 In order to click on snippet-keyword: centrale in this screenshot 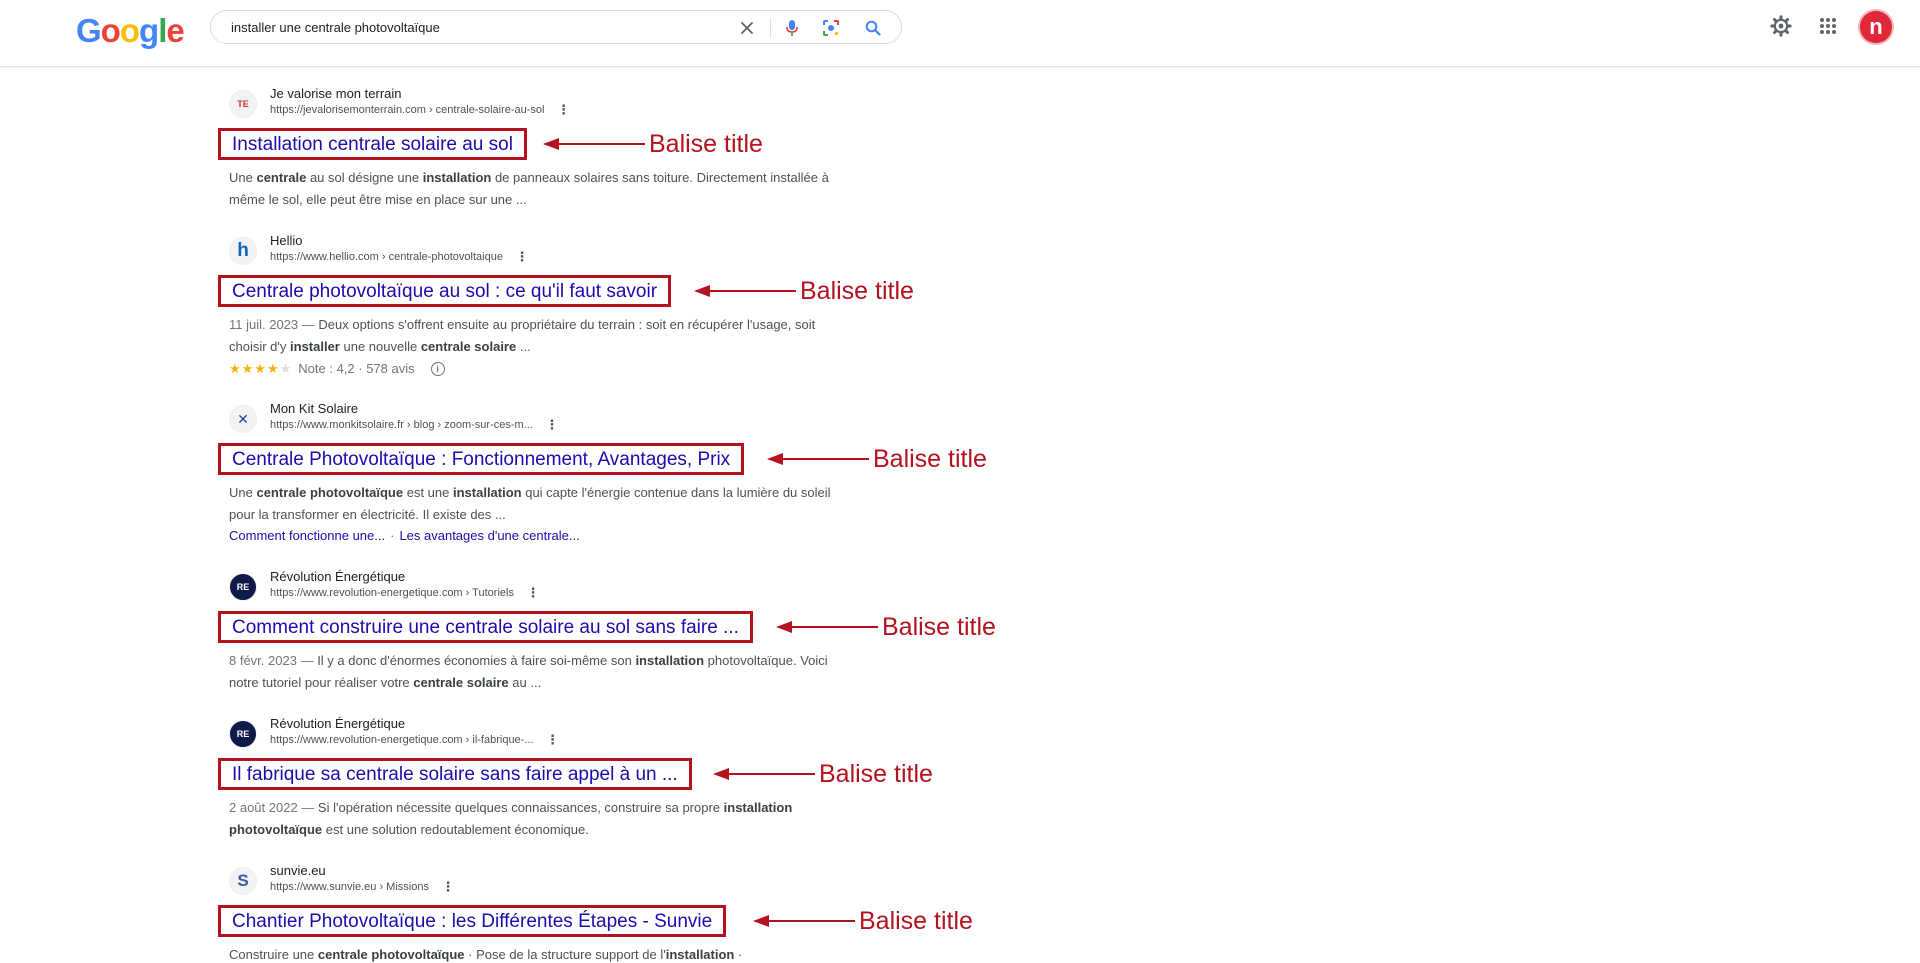, I will do `click(281, 177)`.